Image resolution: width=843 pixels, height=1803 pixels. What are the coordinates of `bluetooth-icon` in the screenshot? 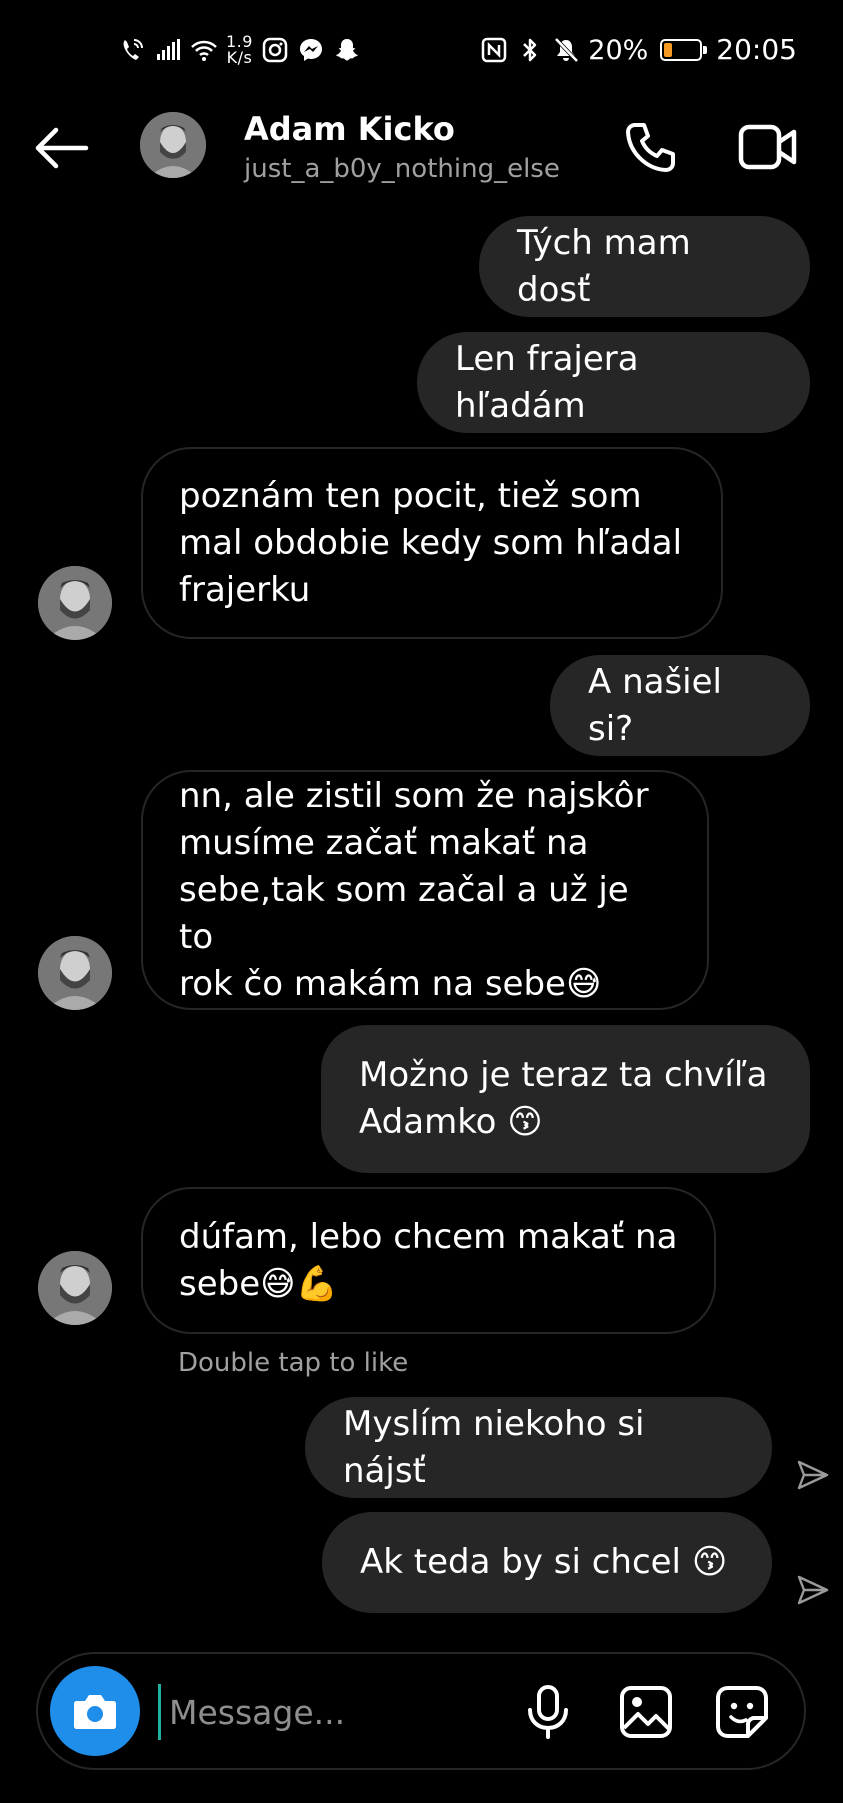 It's located at (530, 50).